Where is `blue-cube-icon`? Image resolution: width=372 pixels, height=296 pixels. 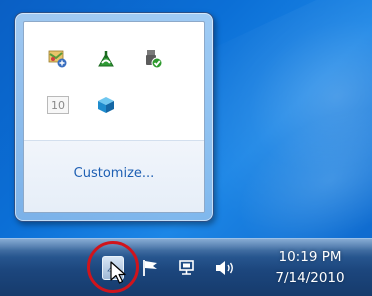 blue-cube-icon is located at coordinates (106, 105).